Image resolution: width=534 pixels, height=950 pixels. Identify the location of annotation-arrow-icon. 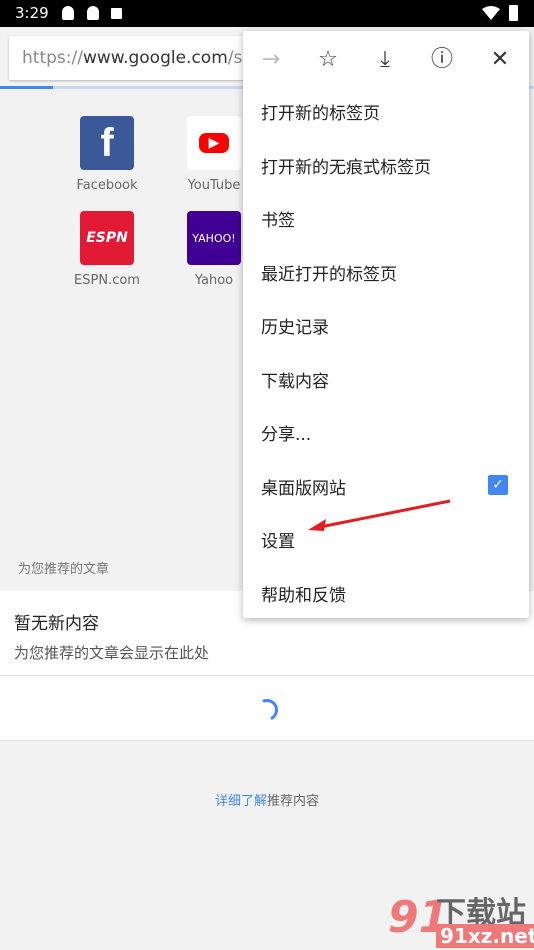
(379, 515).